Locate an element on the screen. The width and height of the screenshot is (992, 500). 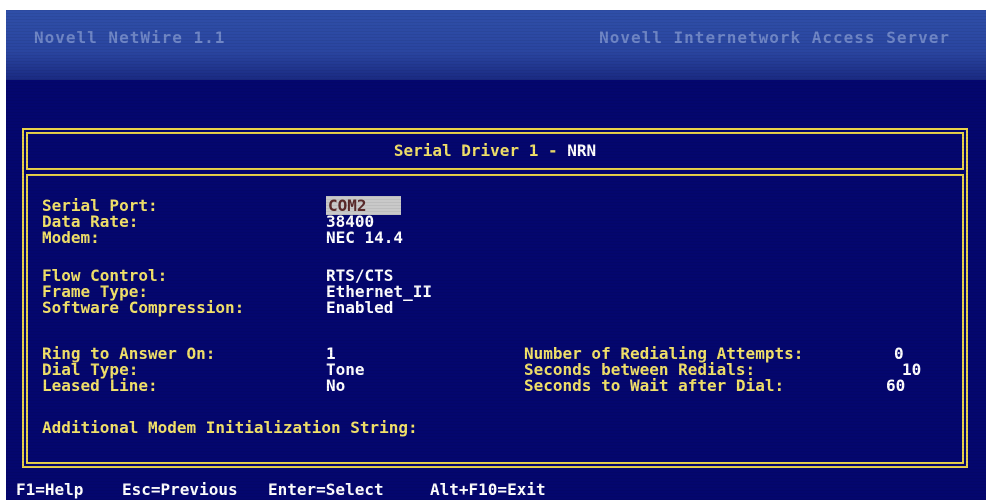
seconds-to-wait-value: 60 is located at coordinates (895, 385).